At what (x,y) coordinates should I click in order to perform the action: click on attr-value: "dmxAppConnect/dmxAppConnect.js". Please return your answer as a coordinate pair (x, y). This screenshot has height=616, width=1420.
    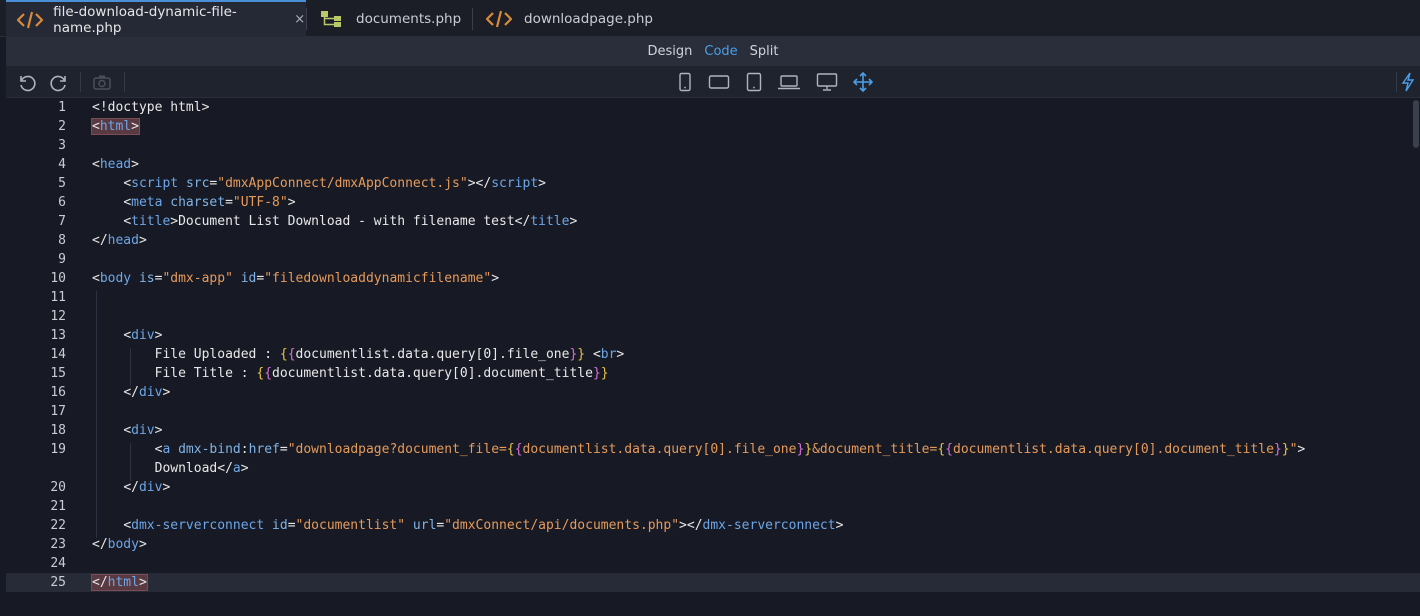
    Looking at the image, I should click on (342, 183).